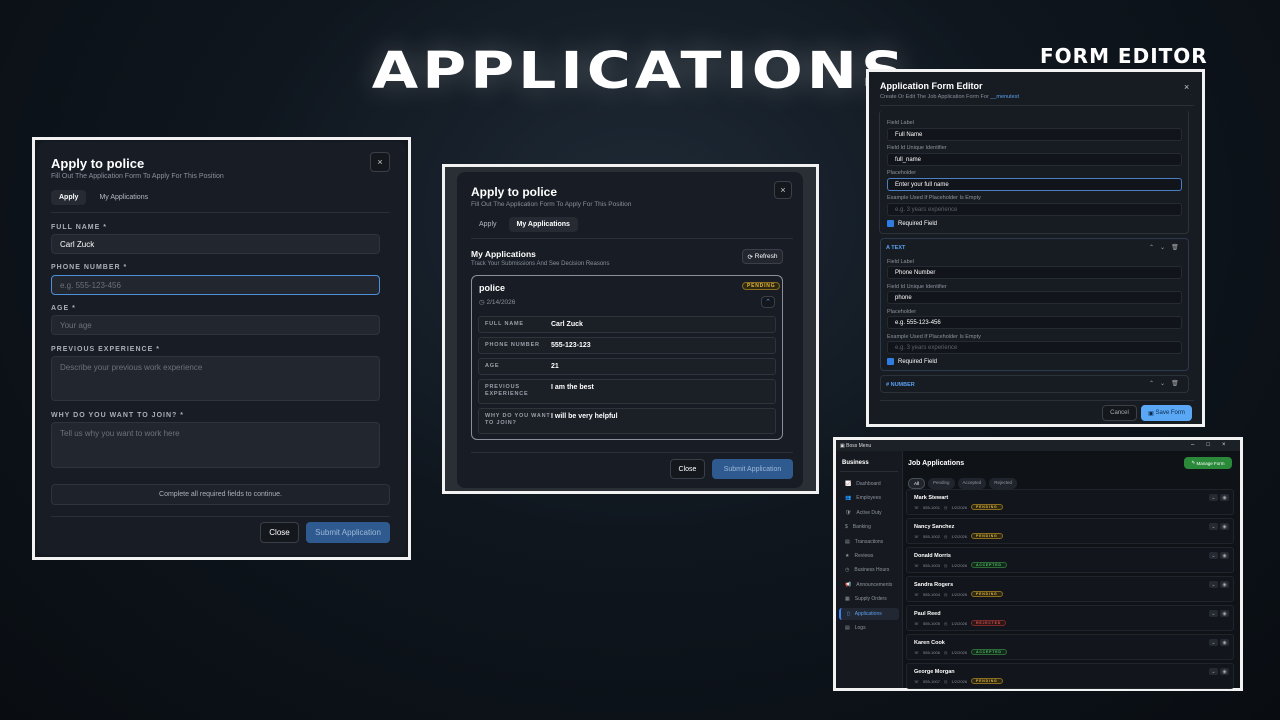  I want to click on filter-rejected: Rejected, so click(1003, 483).